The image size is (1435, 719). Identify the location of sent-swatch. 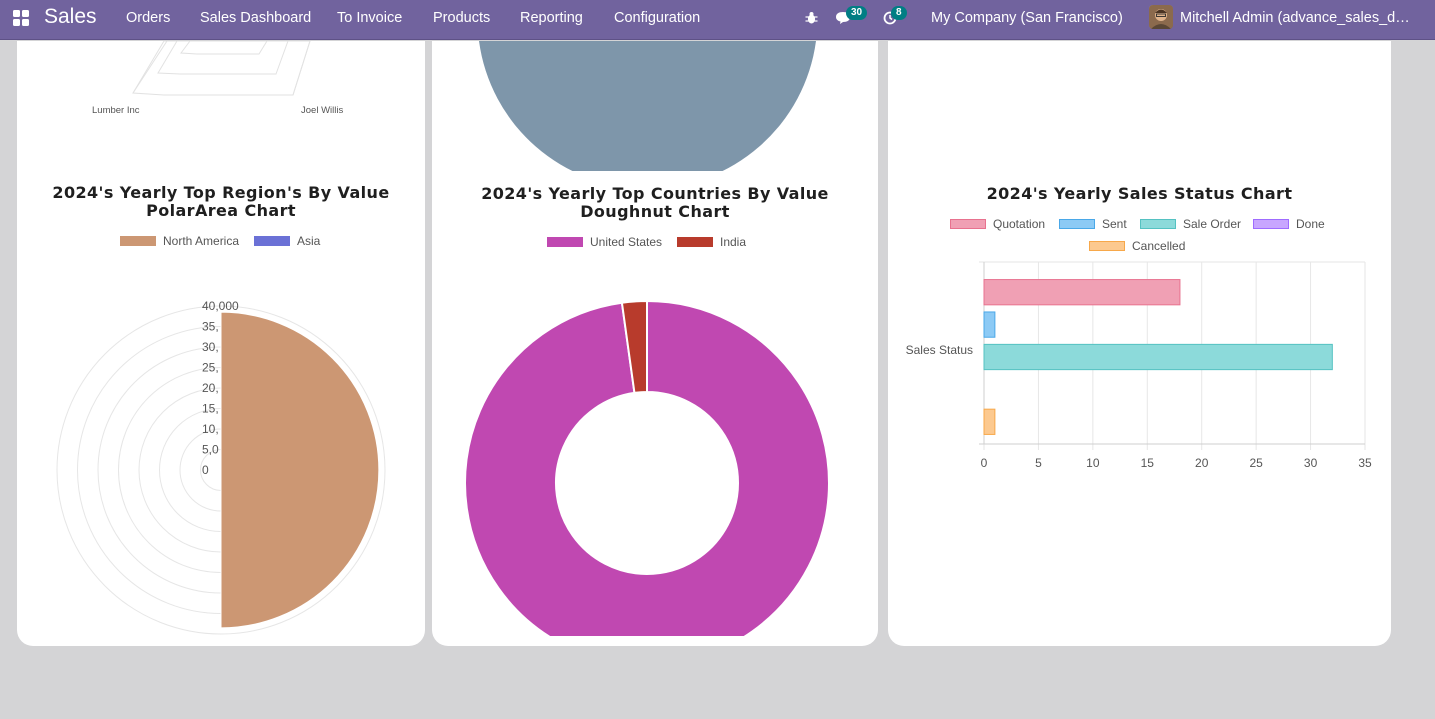
(1077, 224).